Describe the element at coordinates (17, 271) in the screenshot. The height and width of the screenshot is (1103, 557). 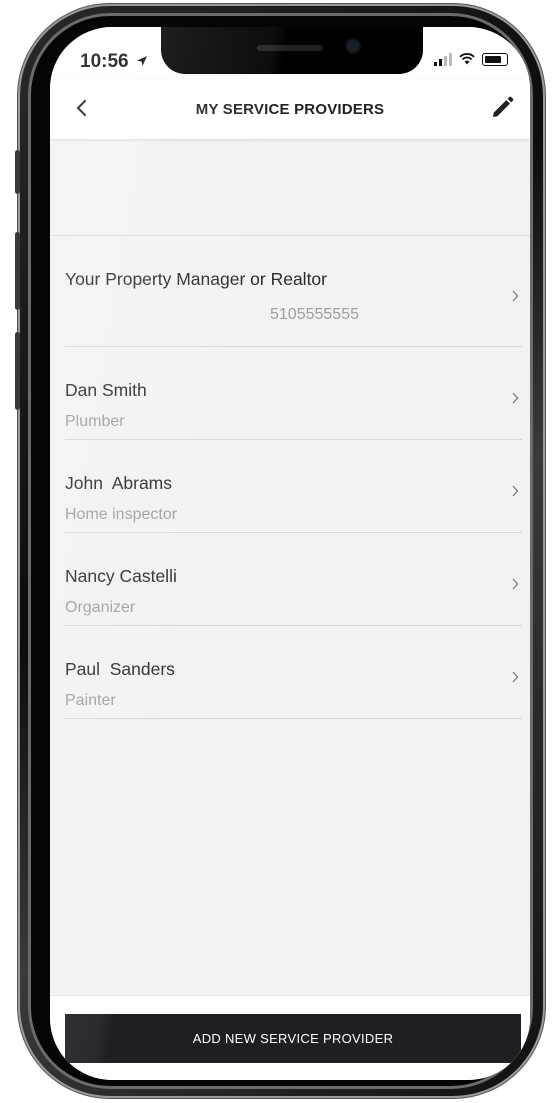
I see `volume-up-button` at that location.